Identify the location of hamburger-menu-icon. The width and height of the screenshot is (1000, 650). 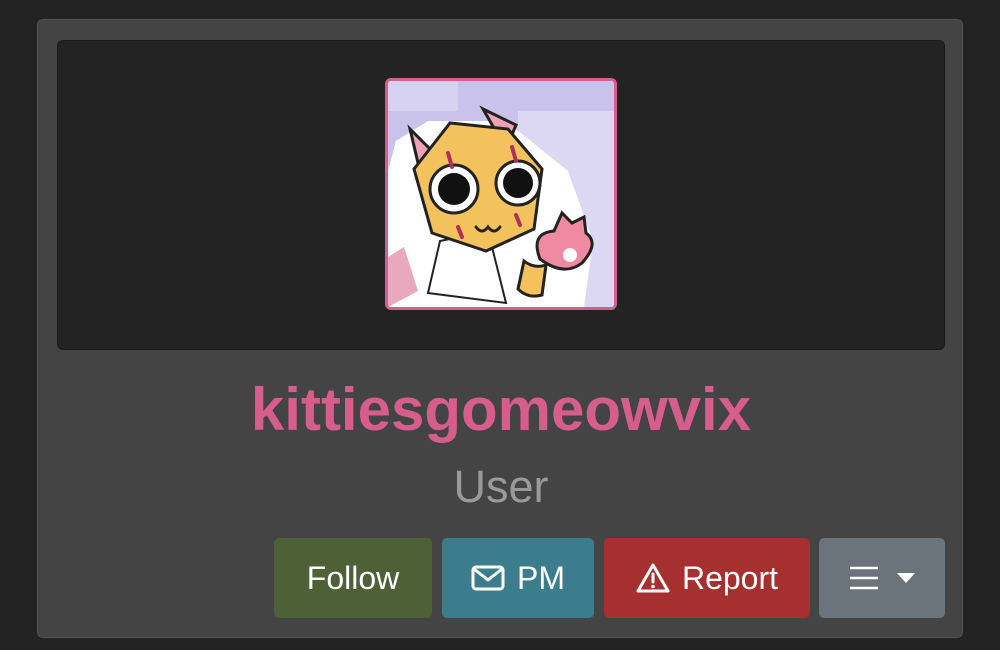
(864, 578).